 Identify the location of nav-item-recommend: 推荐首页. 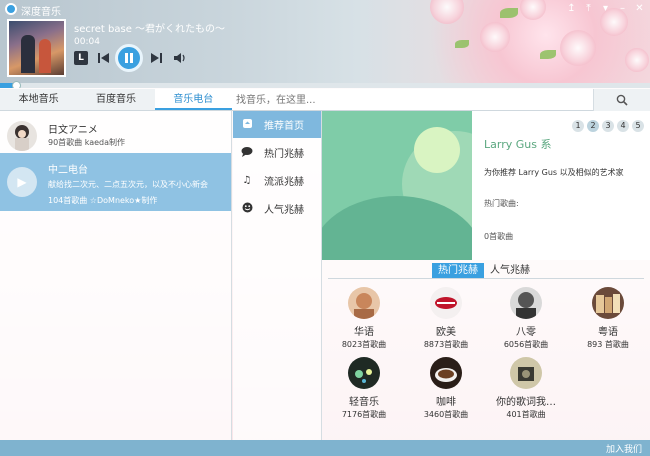
(277, 124).